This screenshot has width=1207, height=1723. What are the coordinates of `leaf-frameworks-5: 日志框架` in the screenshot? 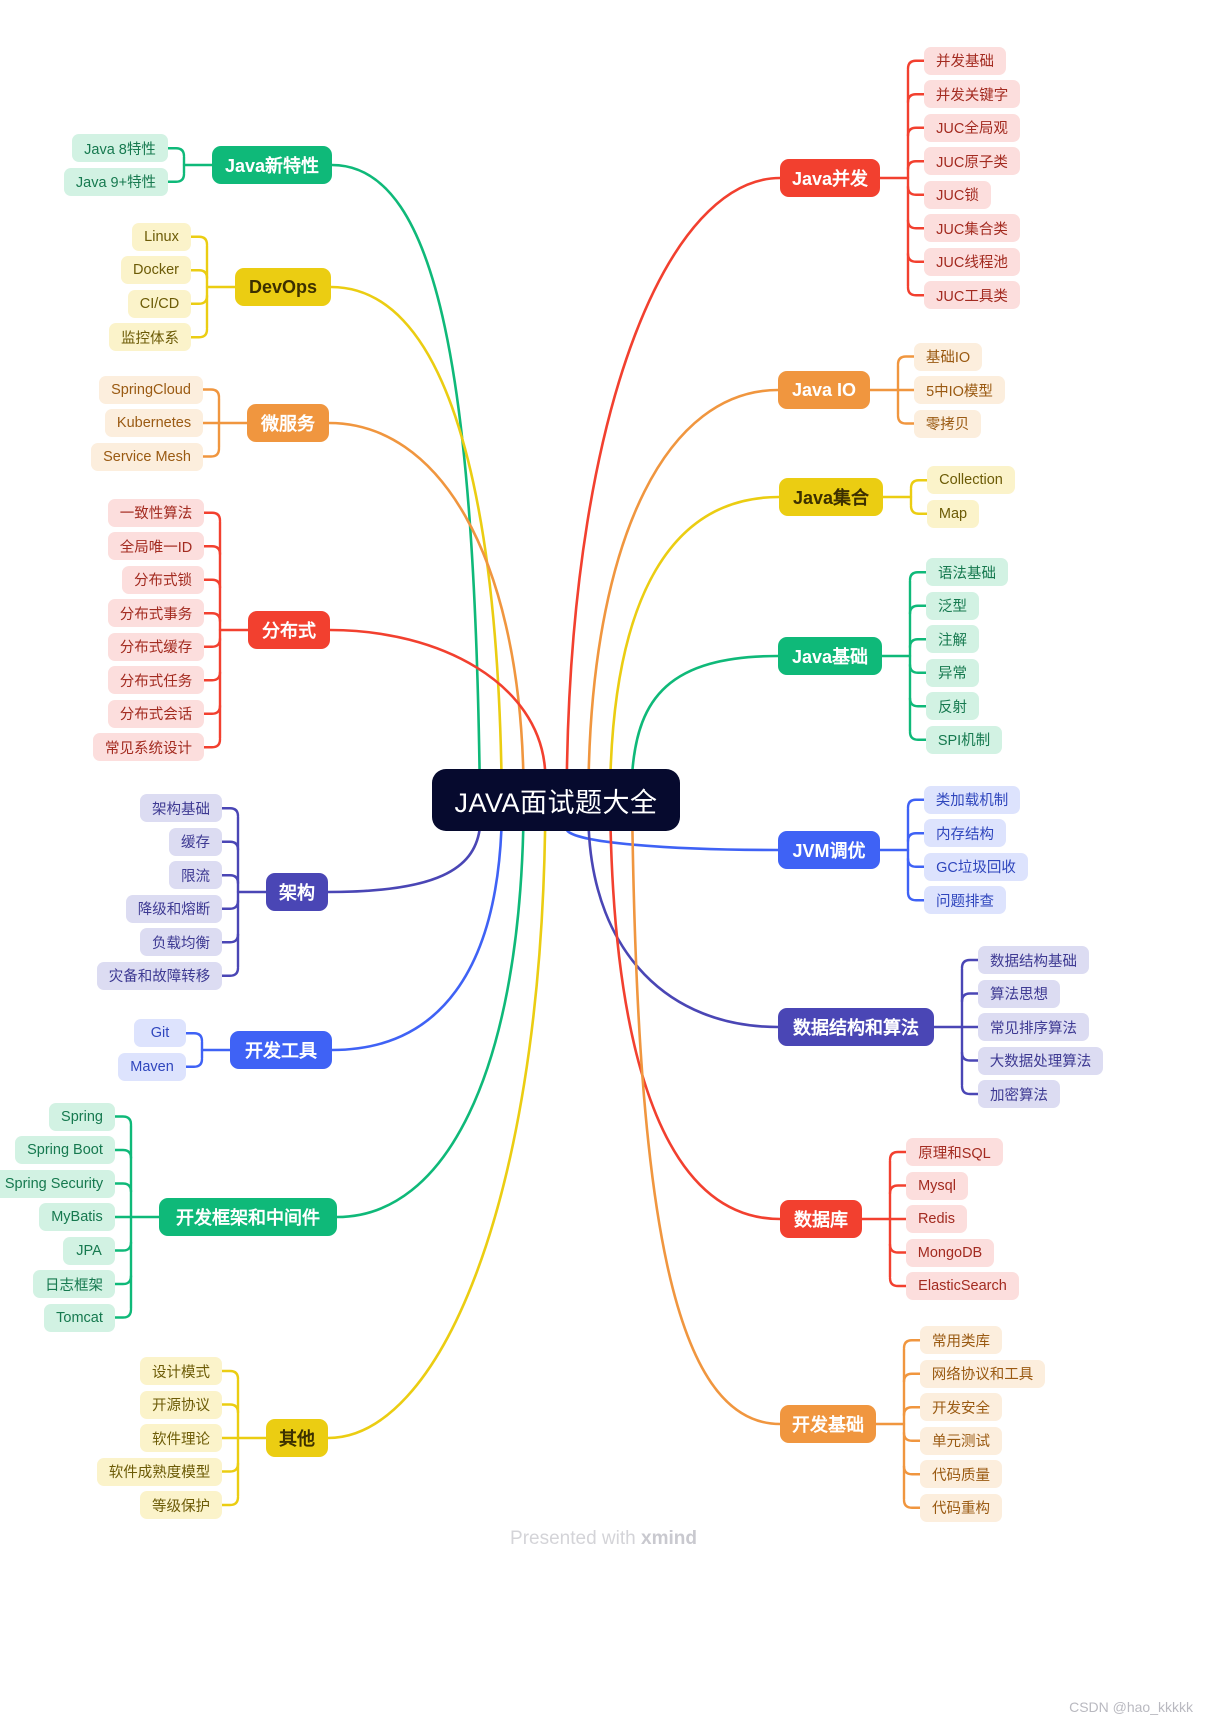 It's located at (74, 1284).